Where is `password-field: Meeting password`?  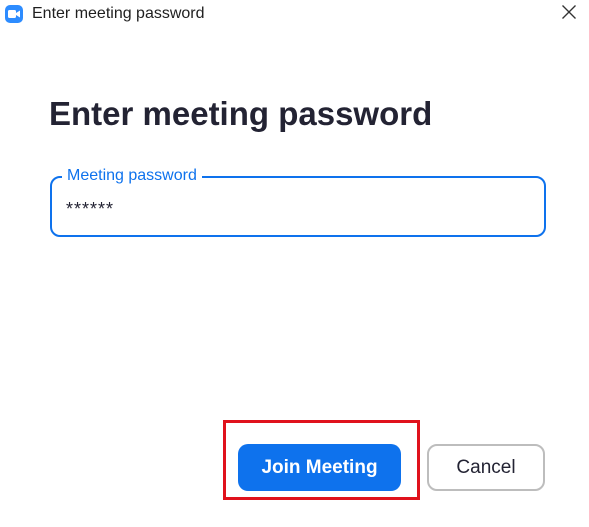
password-field: Meeting password is located at coordinates (298, 202).